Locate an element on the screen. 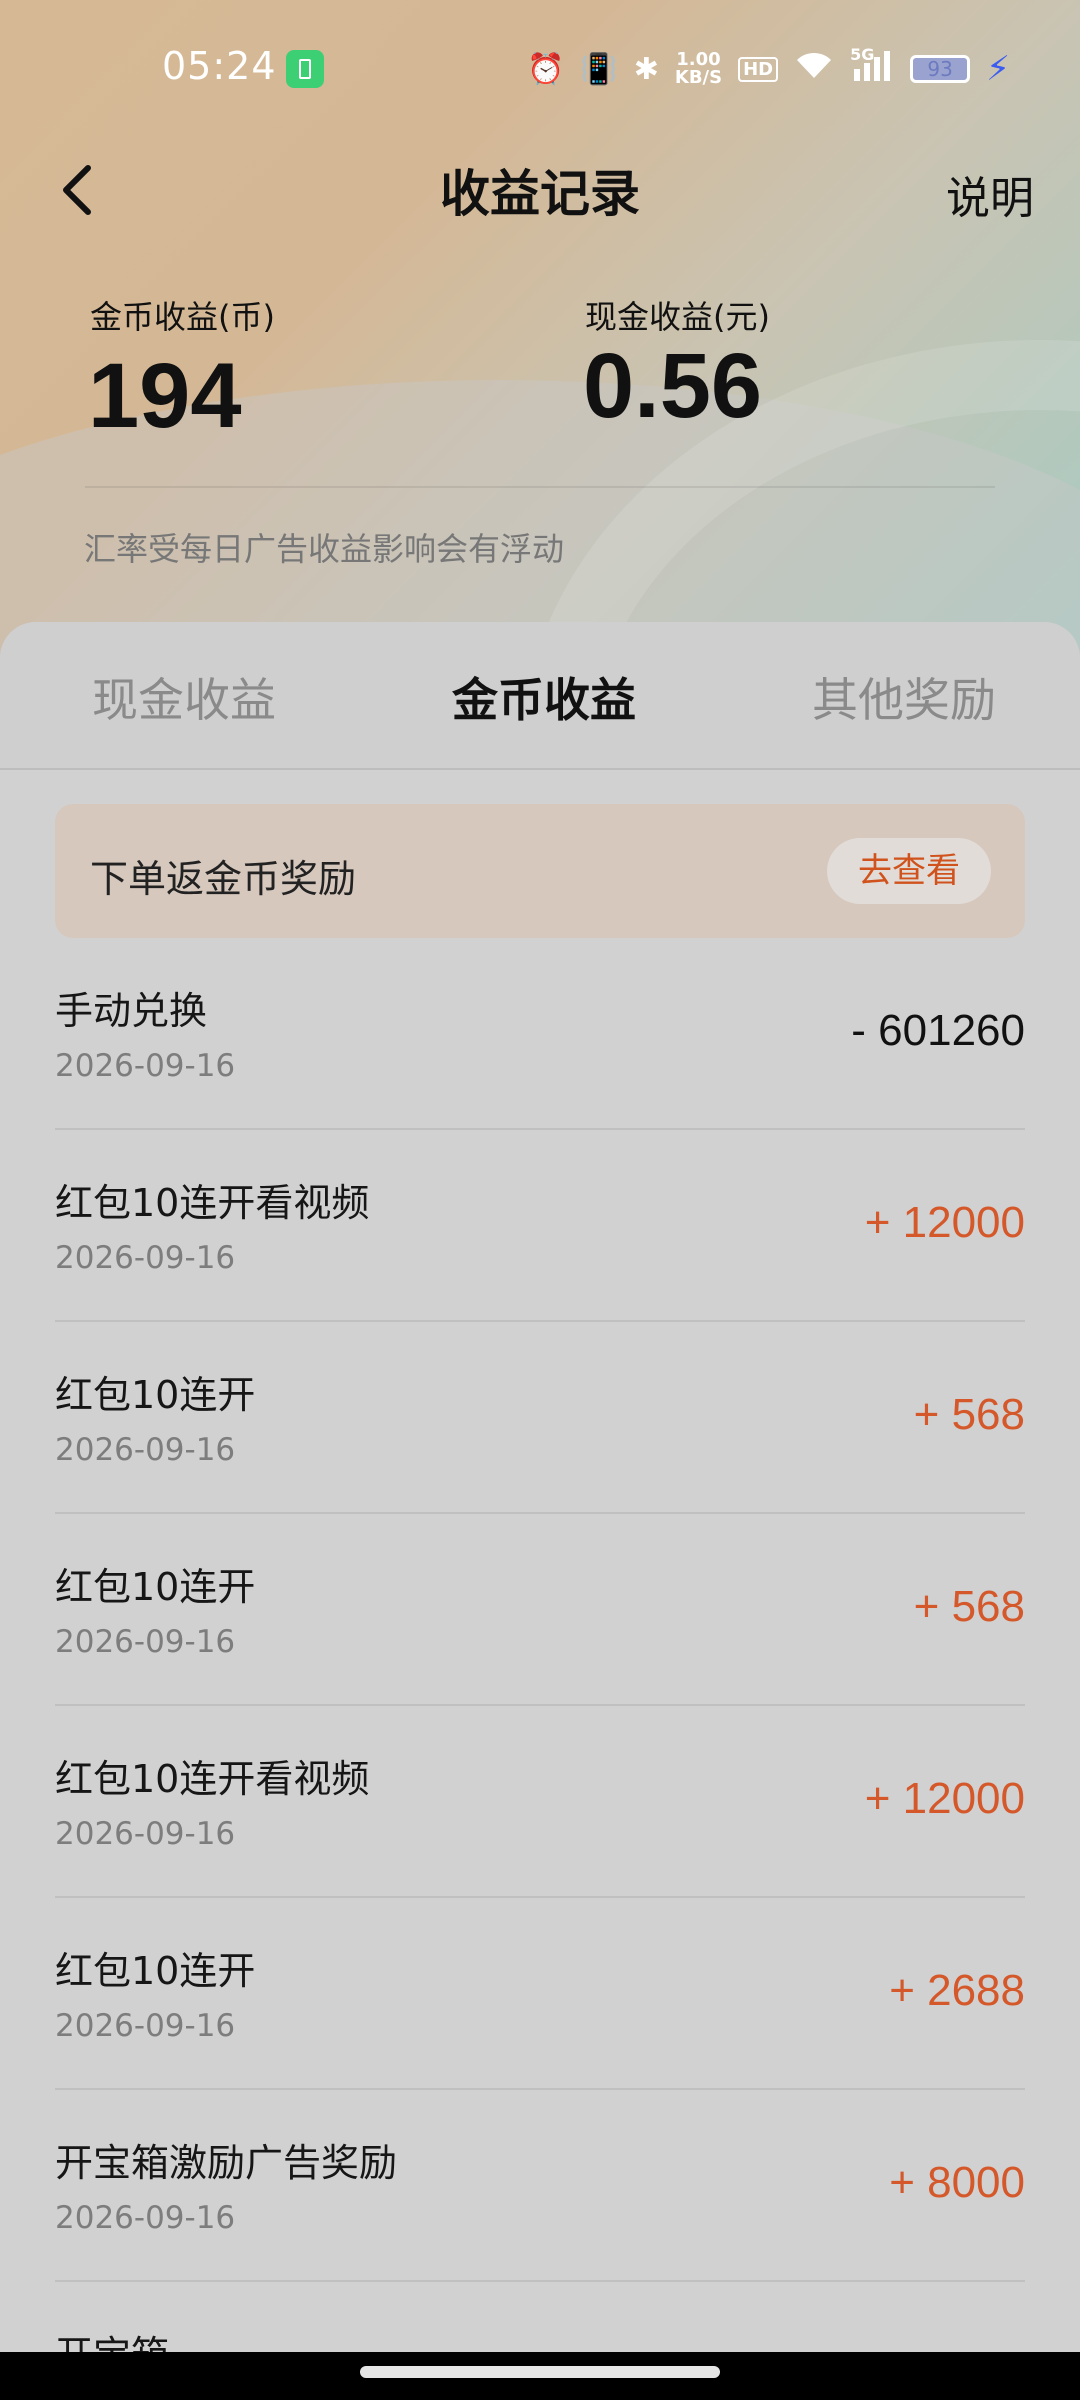 The width and height of the screenshot is (1080, 2400). cellular-signal-icon: 5G is located at coordinates (872, 67).